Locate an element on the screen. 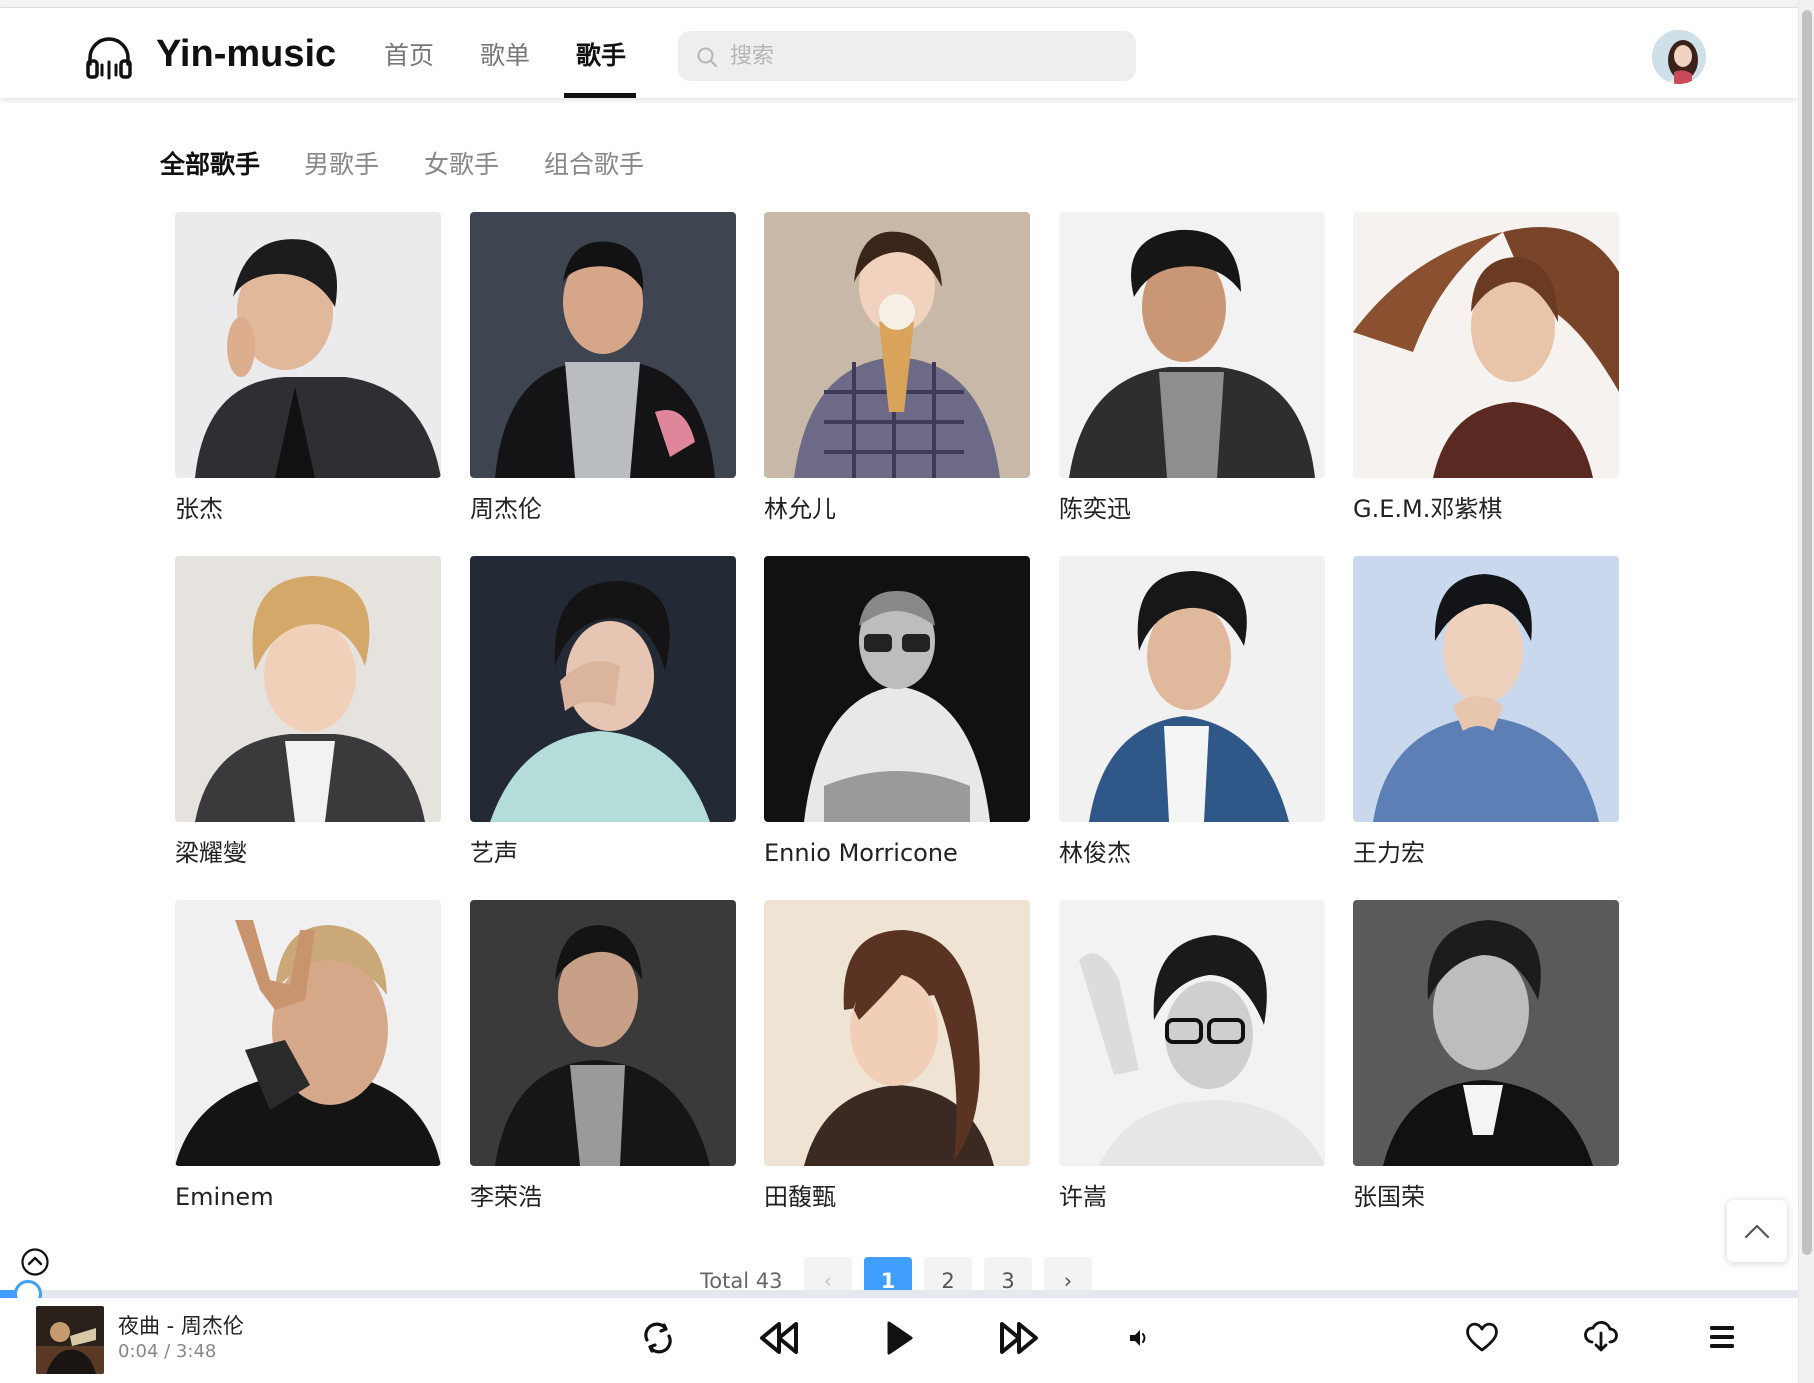 Image resolution: width=1814 pixels, height=1383 pixels. singer-card: 林俊杰 is located at coordinates (1192, 713).